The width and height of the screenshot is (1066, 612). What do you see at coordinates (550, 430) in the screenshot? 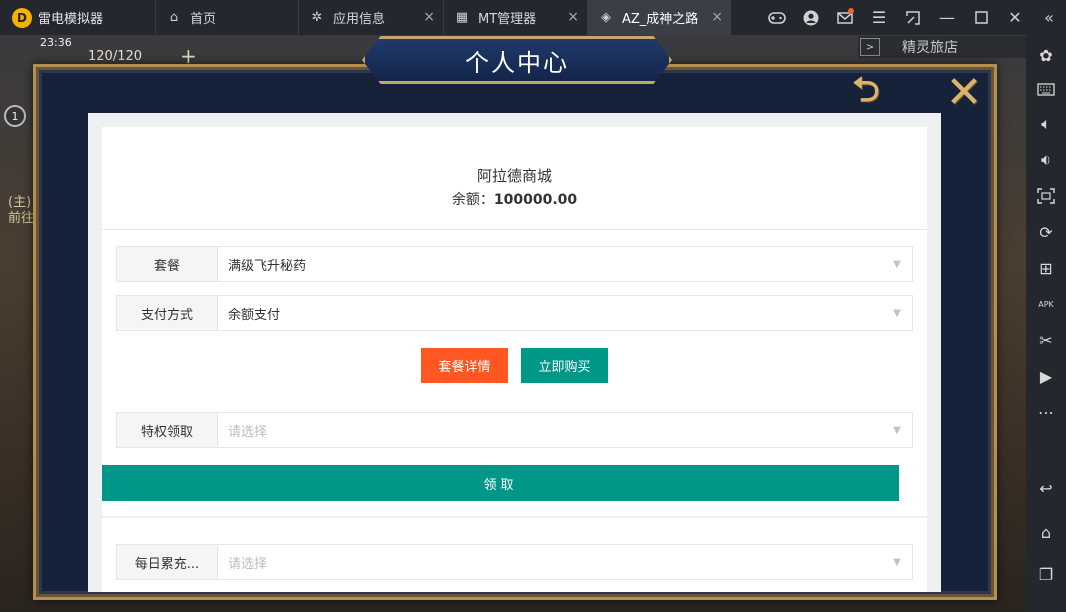
I see `privilege-placeholder: 请选择` at bounding box center [550, 430].